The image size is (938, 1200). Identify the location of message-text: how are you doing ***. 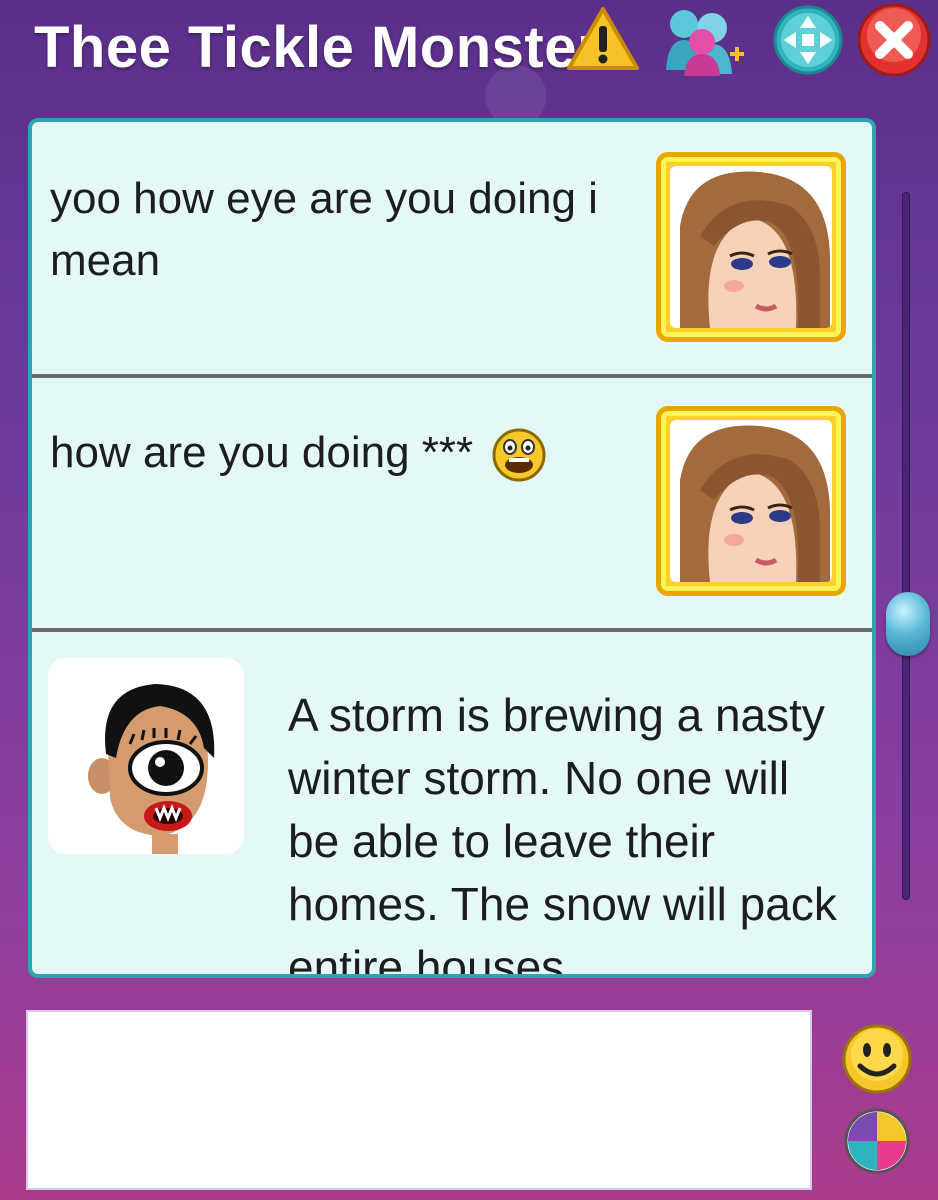
(262, 452).